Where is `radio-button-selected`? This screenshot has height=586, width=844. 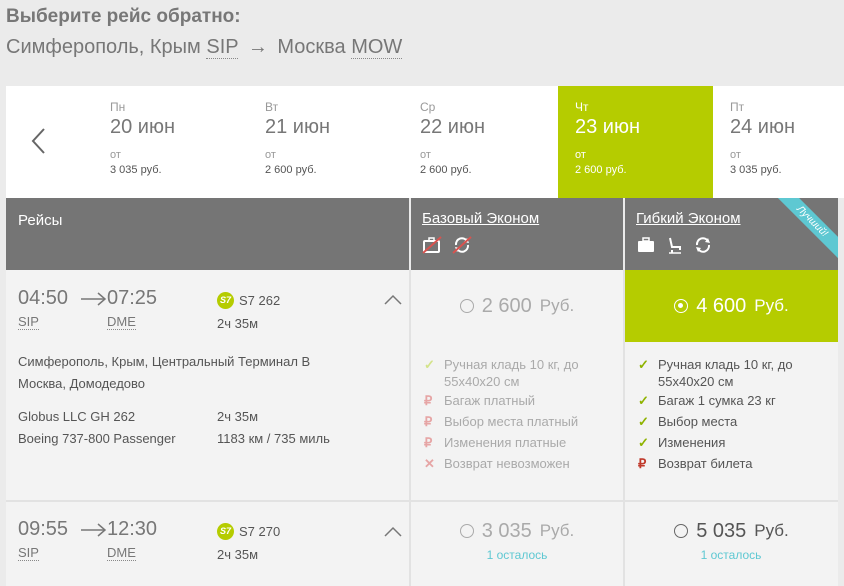
radio-button-selected is located at coordinates (681, 306).